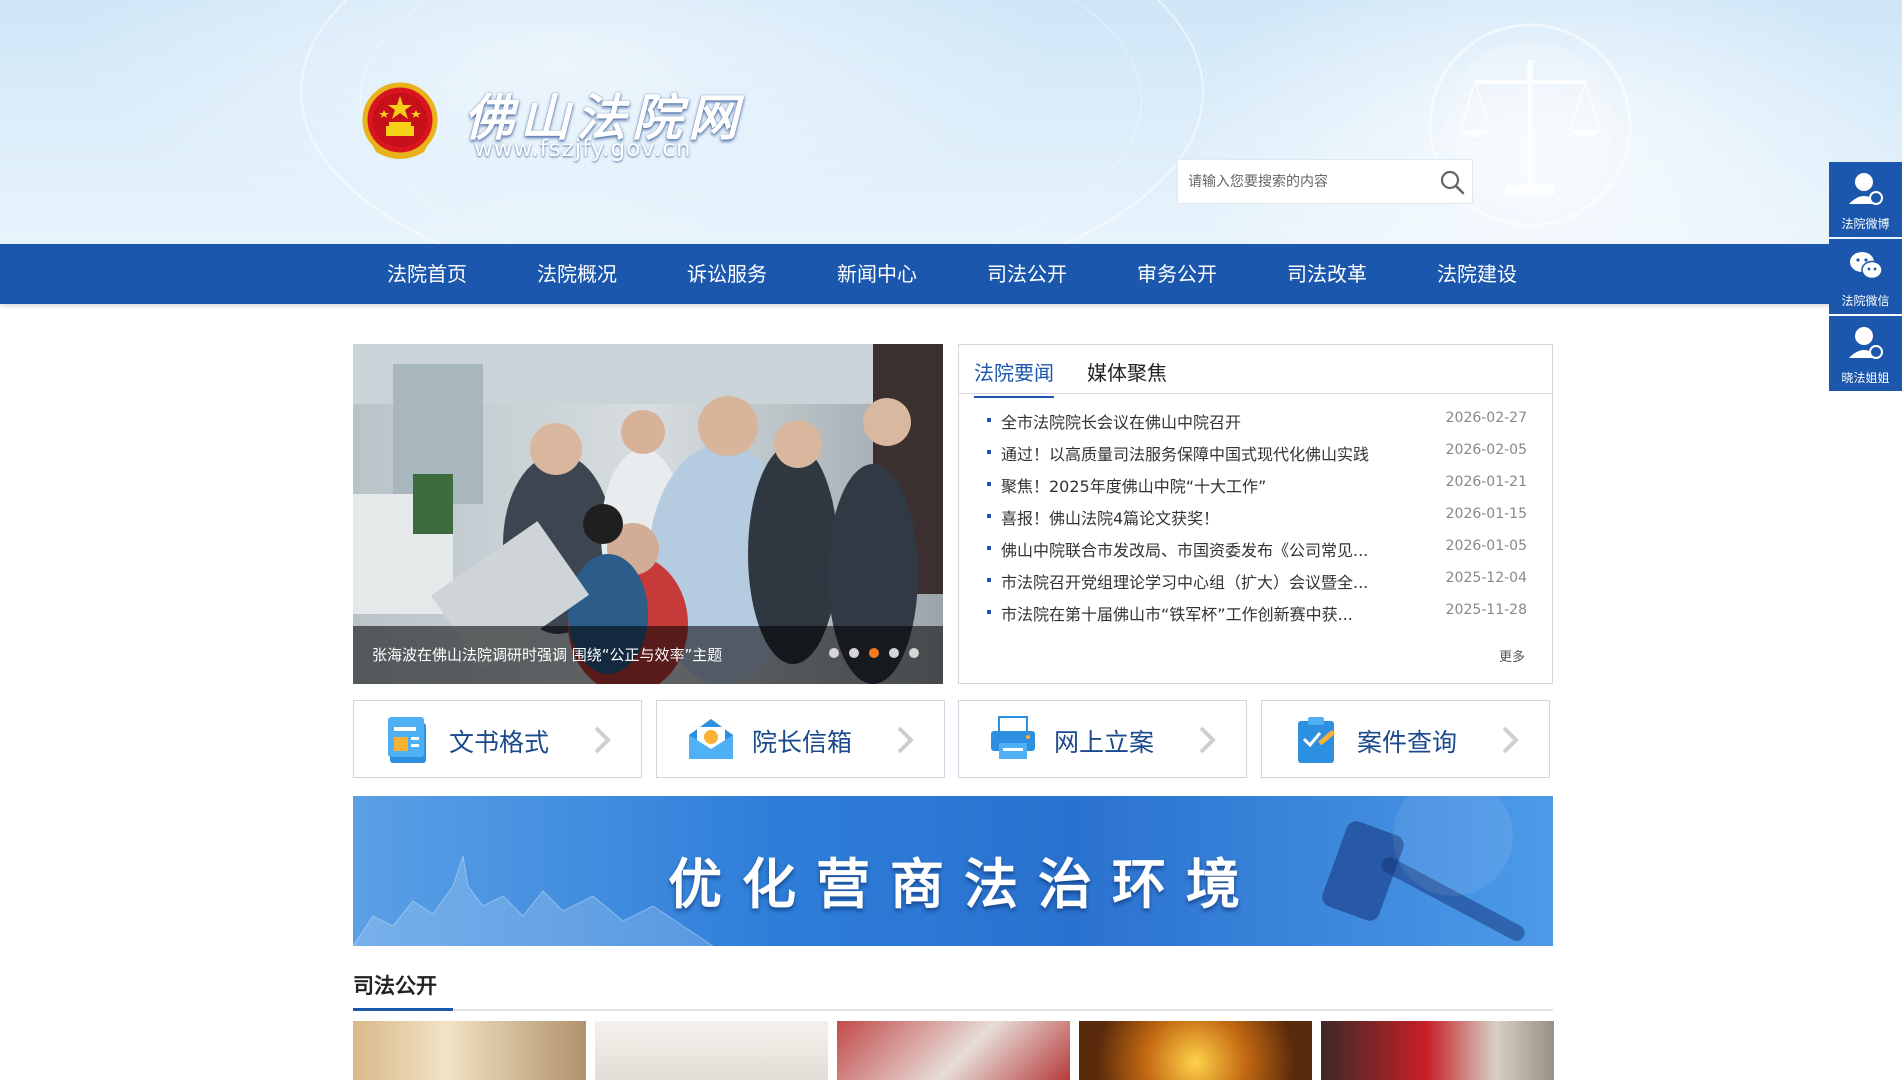 The width and height of the screenshot is (1902, 1080). I want to click on news-date: 2026-01-05, so click(1486, 546).